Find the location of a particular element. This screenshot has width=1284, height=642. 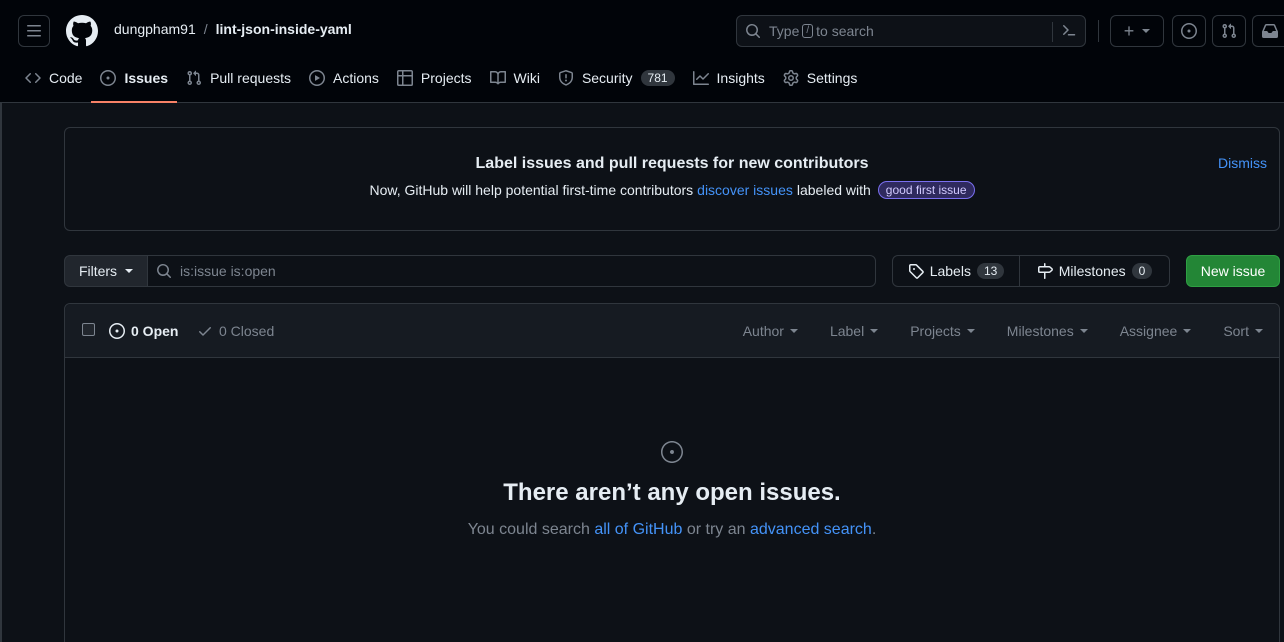

label-filter-label: Label is located at coordinates (847, 331).